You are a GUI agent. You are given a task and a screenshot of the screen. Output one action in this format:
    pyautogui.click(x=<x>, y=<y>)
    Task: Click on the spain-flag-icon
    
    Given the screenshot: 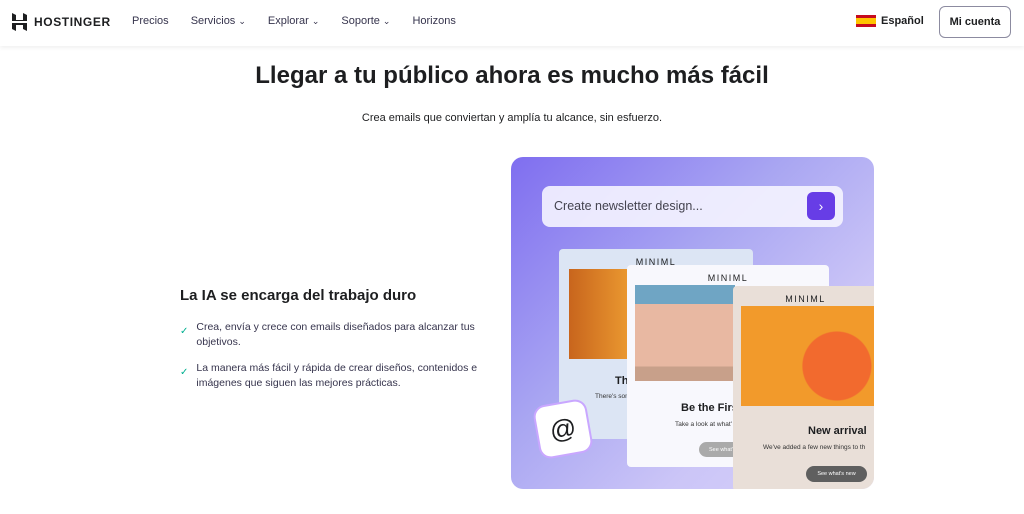 What is the action you would take?
    pyautogui.click(x=866, y=21)
    